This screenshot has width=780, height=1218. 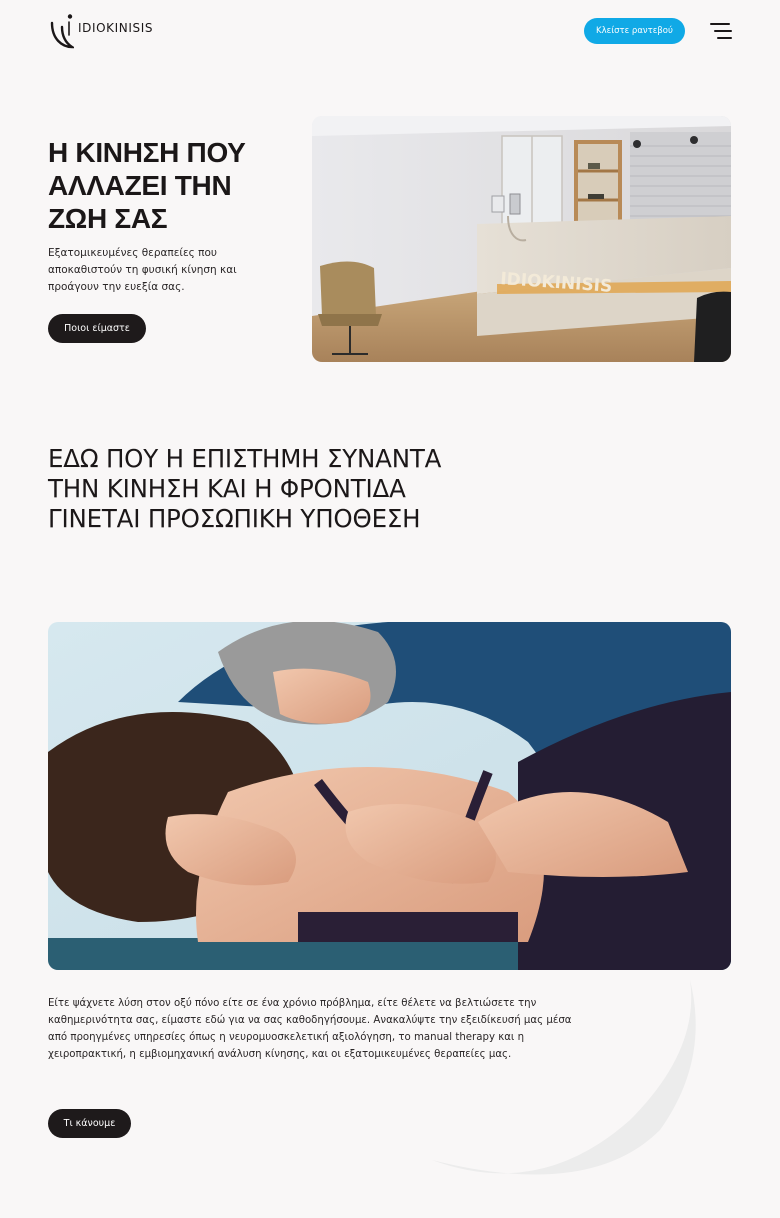 I want to click on site-header: IDIOKINISIS Κλείστε ραντεβού, so click(x=390, y=31).